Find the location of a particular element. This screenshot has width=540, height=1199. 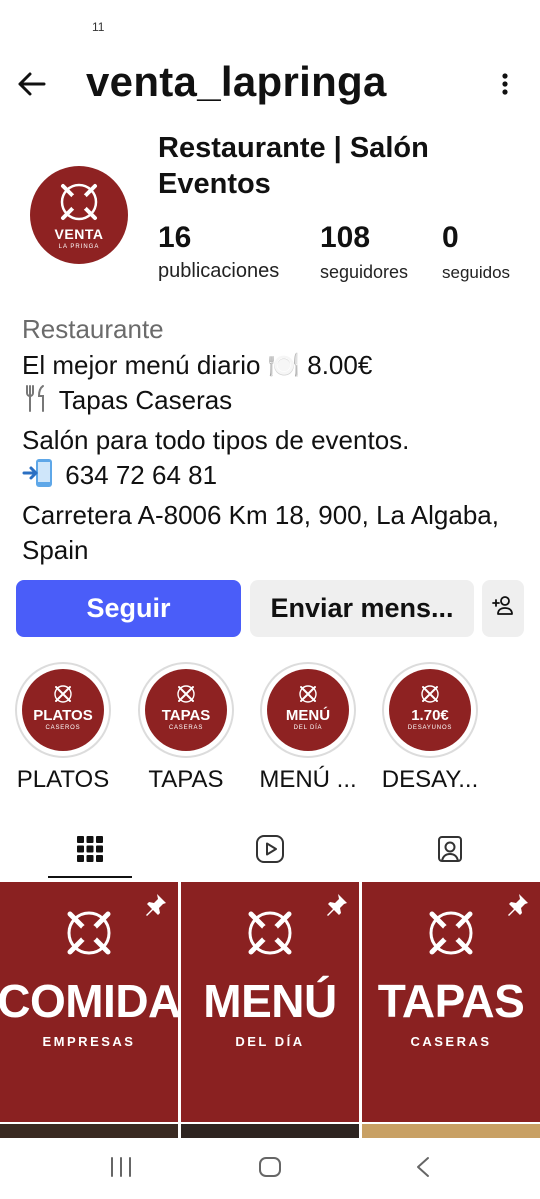

post-subtitle: CASERAS is located at coordinates (451, 1041).